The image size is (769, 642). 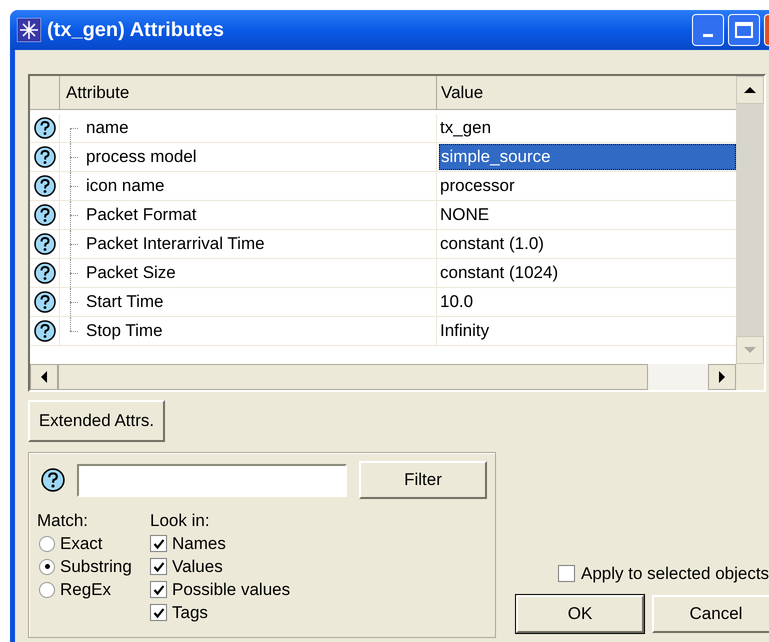 I want to click on attribute-name: Packet Interarrival Time, so click(x=175, y=244).